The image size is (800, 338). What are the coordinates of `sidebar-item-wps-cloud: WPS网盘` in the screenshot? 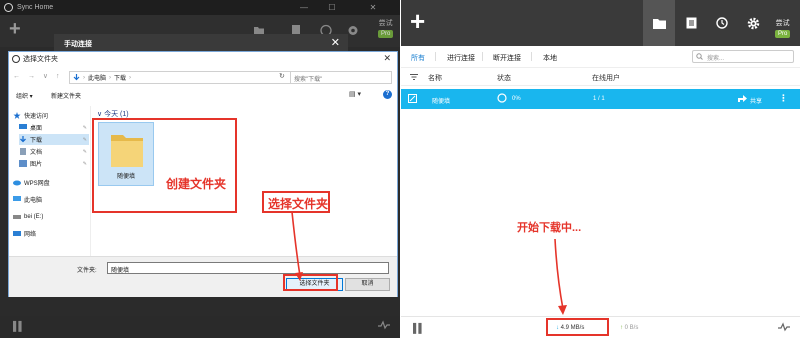 It's located at (51, 182).